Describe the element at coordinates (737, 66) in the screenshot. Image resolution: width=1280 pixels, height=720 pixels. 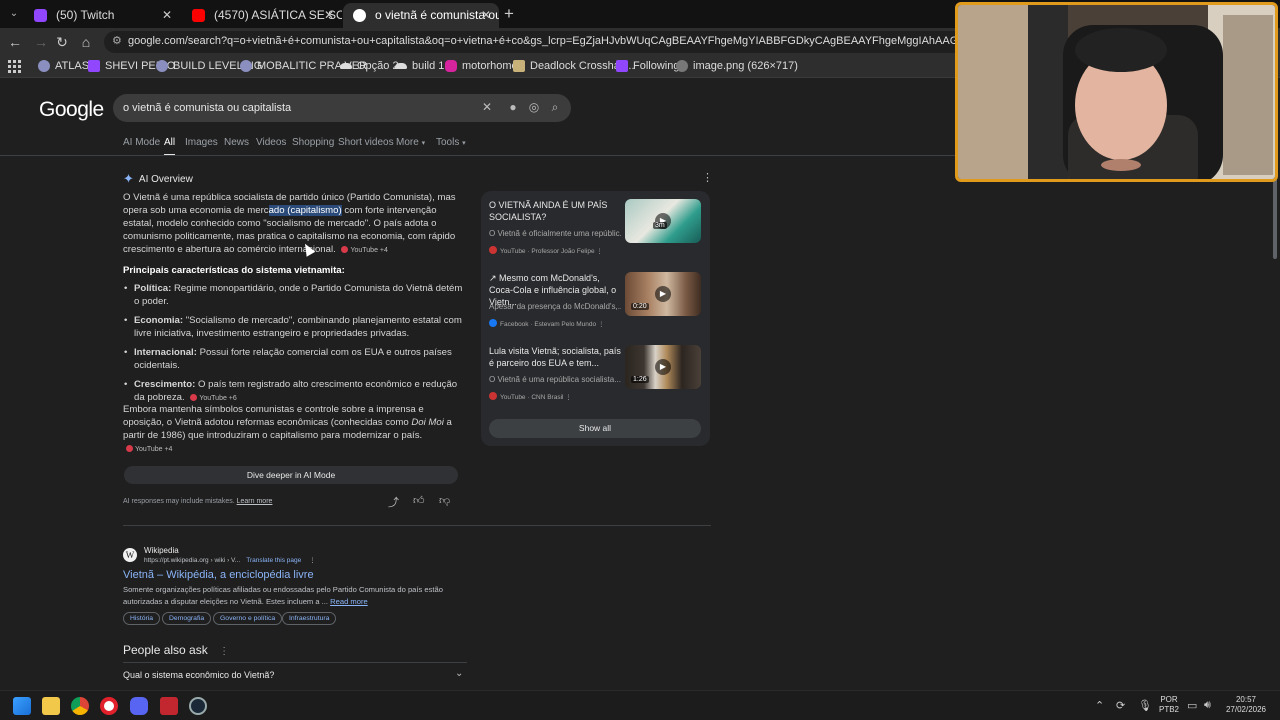
I see `bookmark-image-png: image.png (626×717)` at that location.